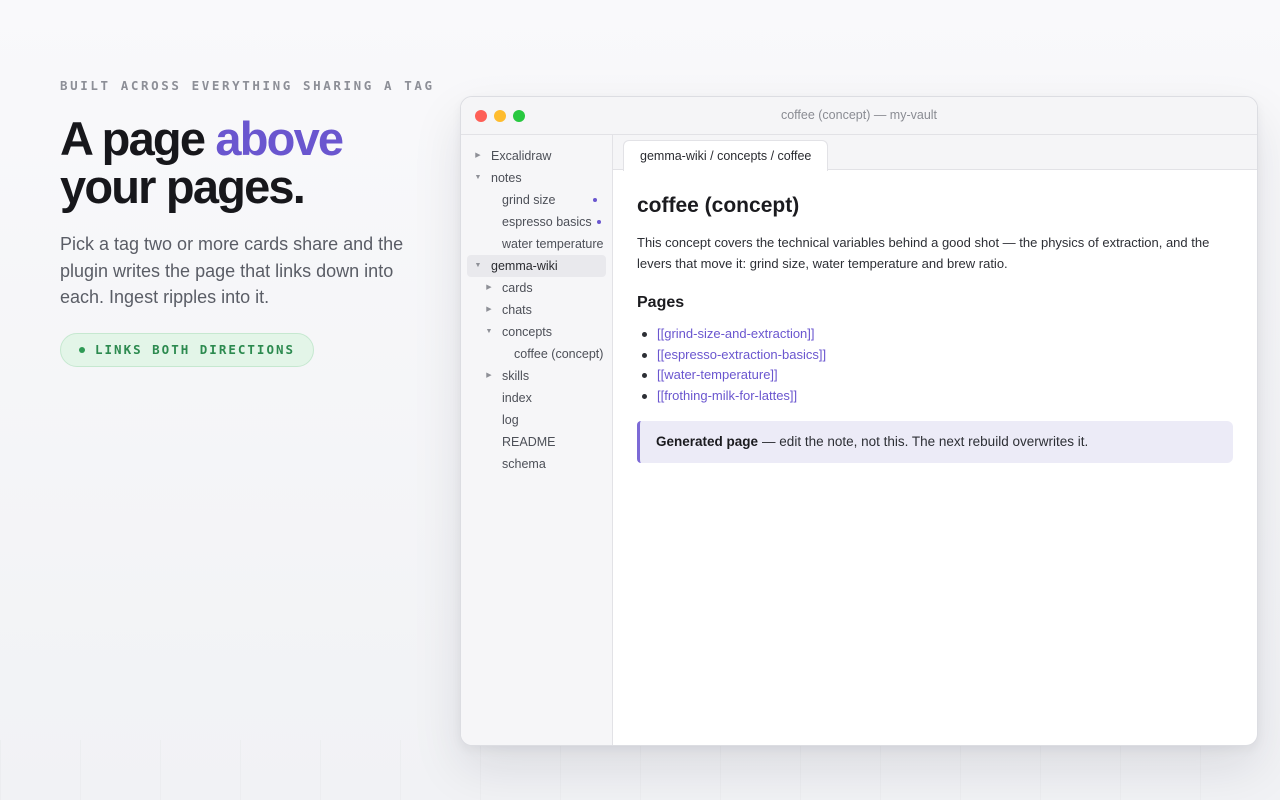  Describe the element at coordinates (279, 138) in the screenshot. I see `headline-accent: above` at that location.